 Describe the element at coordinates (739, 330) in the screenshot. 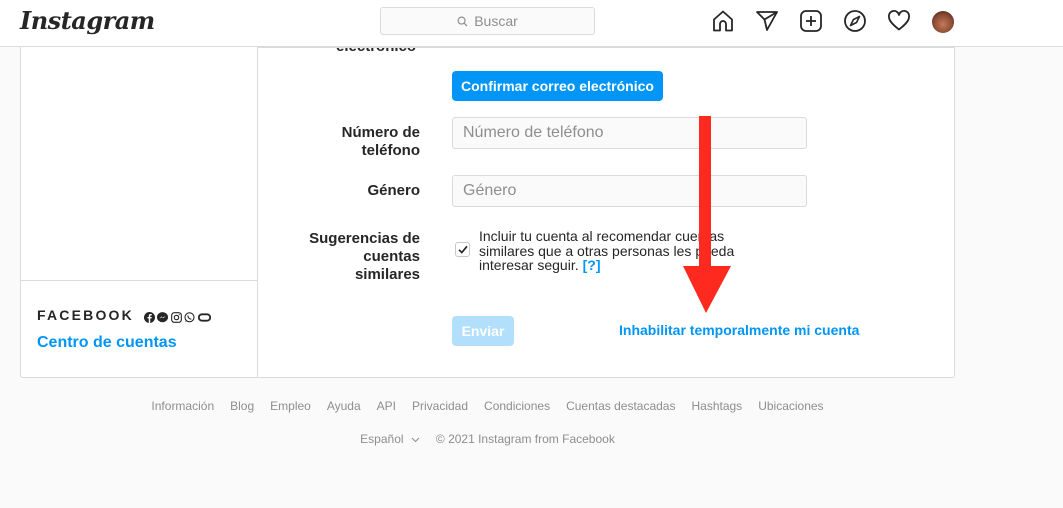

I see `disable-account-link: Inhabilitar temporalmente mi cuenta` at that location.